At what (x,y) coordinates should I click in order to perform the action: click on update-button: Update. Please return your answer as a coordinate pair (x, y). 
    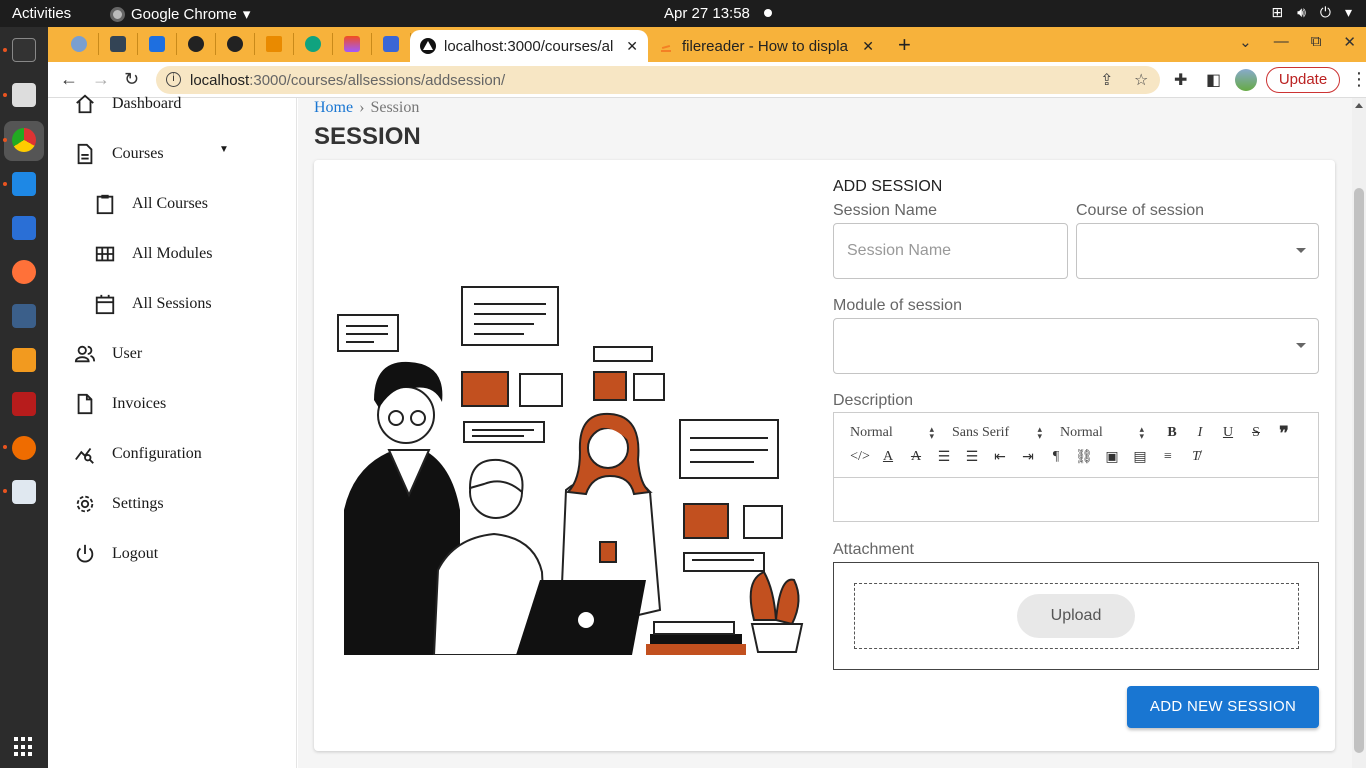
    Looking at the image, I should click on (1303, 80).